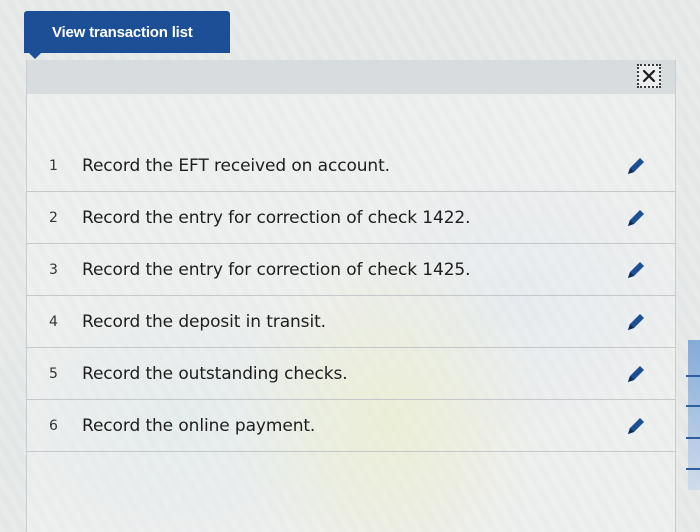 The width and height of the screenshot is (700, 532). Describe the element at coordinates (53, 217) in the screenshot. I see `transaction-number: 2` at that location.